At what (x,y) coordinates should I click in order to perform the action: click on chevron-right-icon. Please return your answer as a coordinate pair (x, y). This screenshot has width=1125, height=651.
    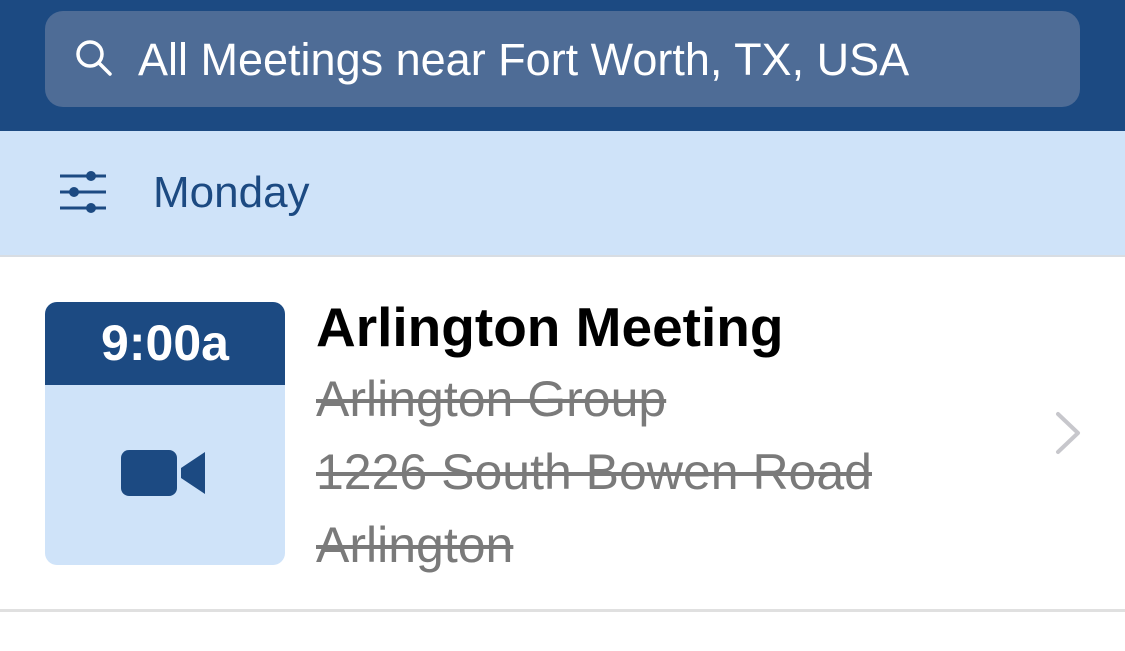
    Looking at the image, I should click on (1068, 433).